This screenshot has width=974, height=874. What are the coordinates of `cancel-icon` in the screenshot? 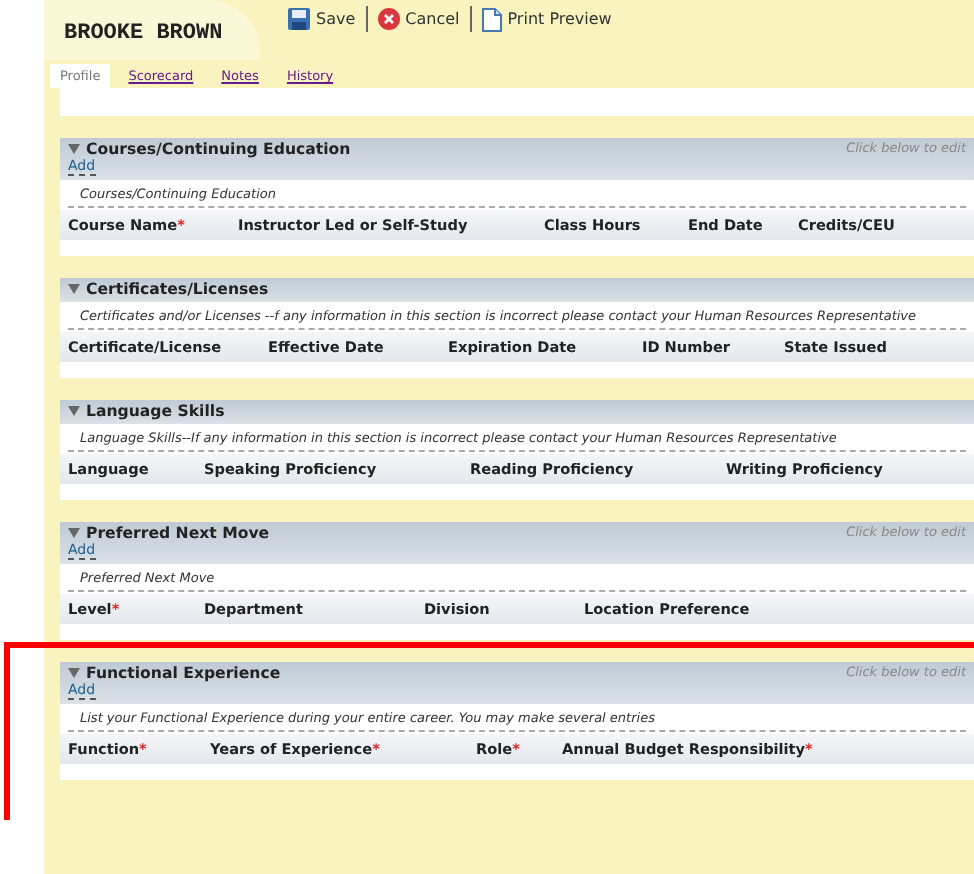 It's located at (388, 19).